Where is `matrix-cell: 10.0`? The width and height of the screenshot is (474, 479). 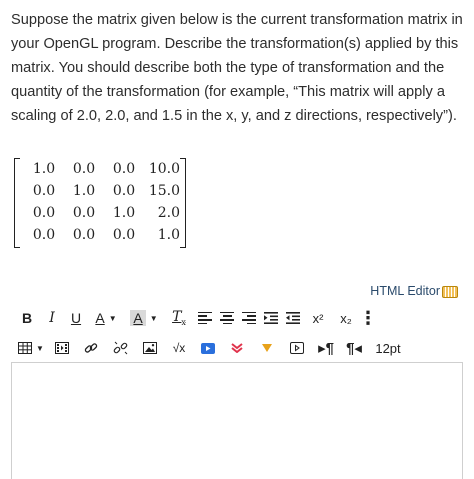 matrix-cell: 10.0 is located at coordinates (164, 169).